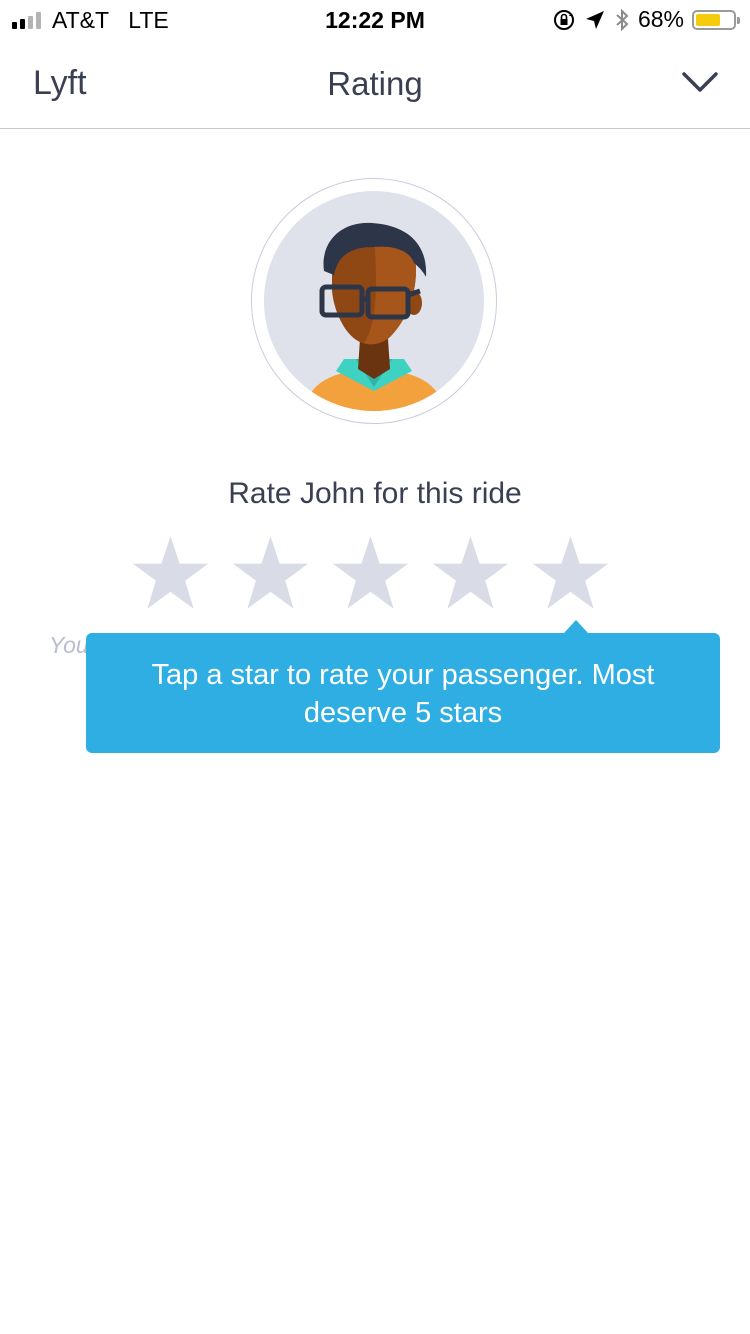 The width and height of the screenshot is (750, 1334). Describe the element at coordinates (622, 19) in the screenshot. I see `bluetooth-icon` at that location.